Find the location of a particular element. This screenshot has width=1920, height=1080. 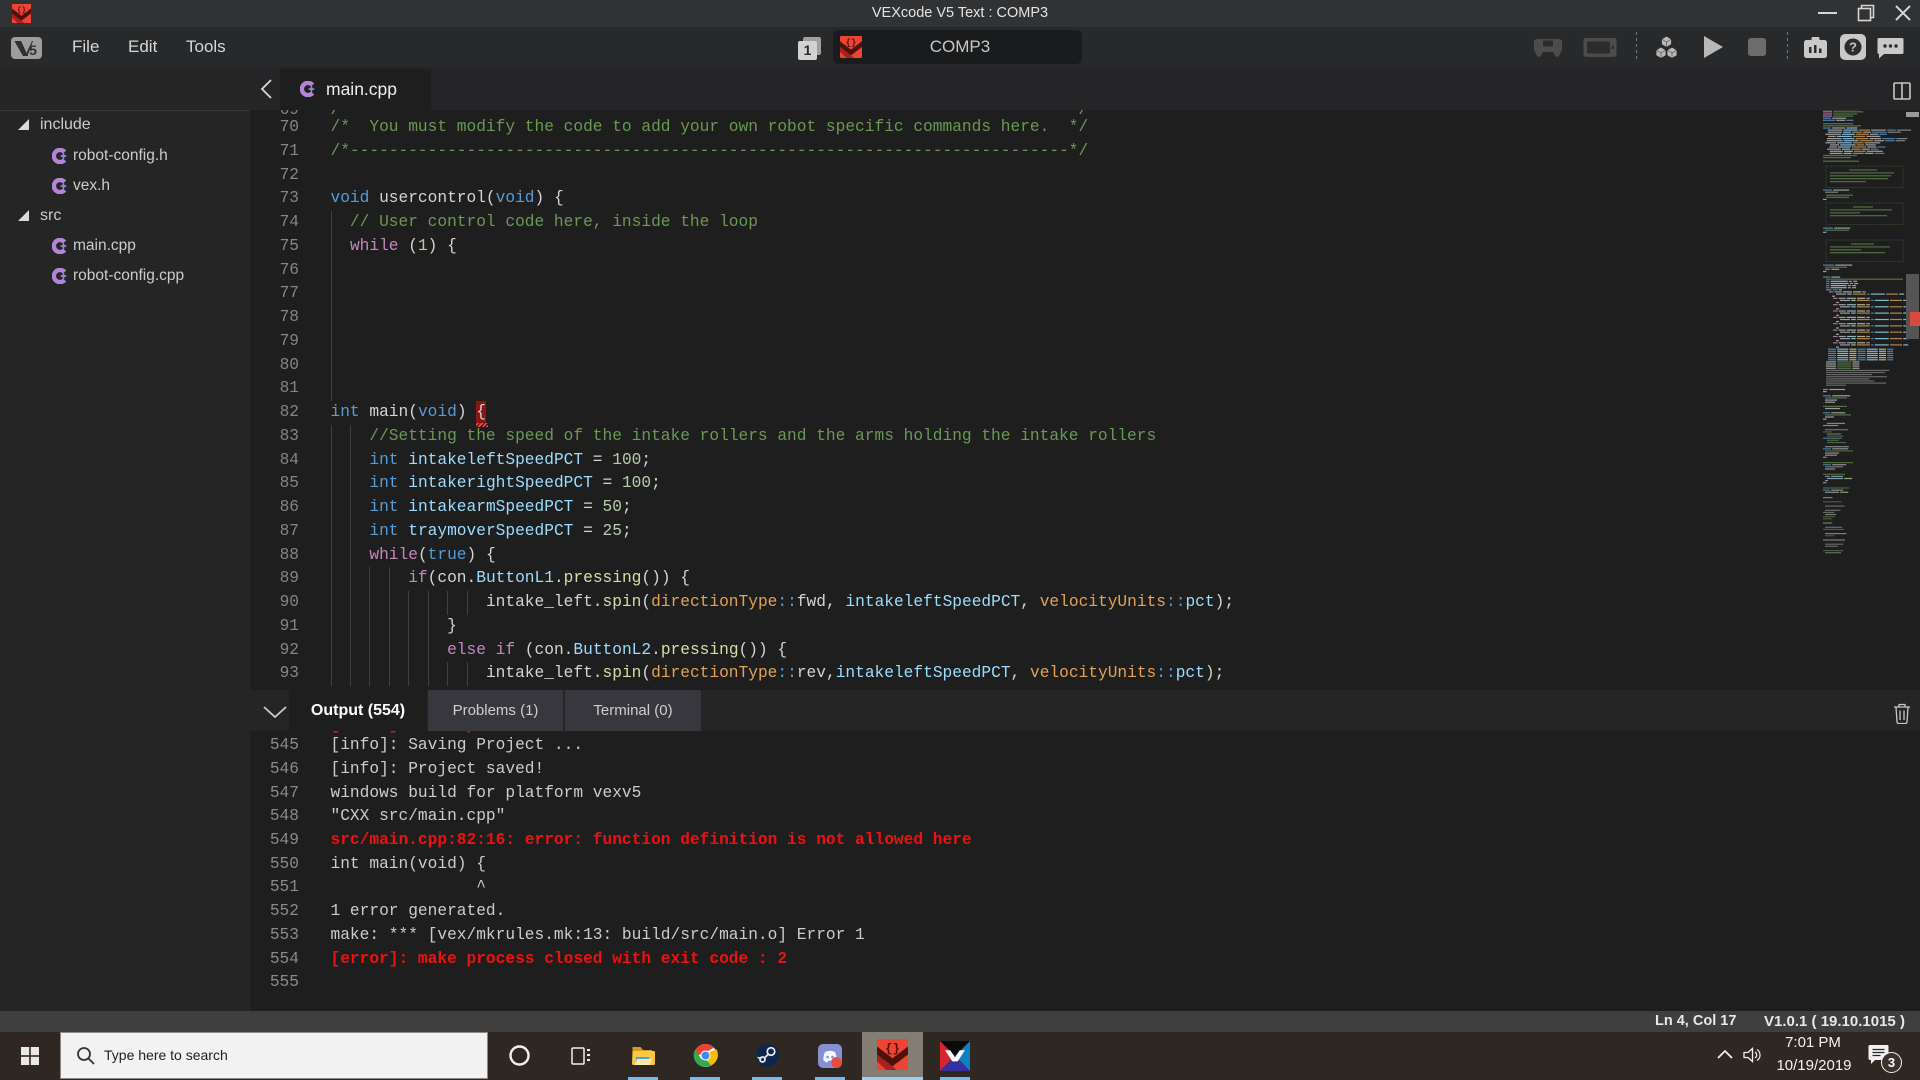

svg-text: 5 is located at coordinates (33, 50).